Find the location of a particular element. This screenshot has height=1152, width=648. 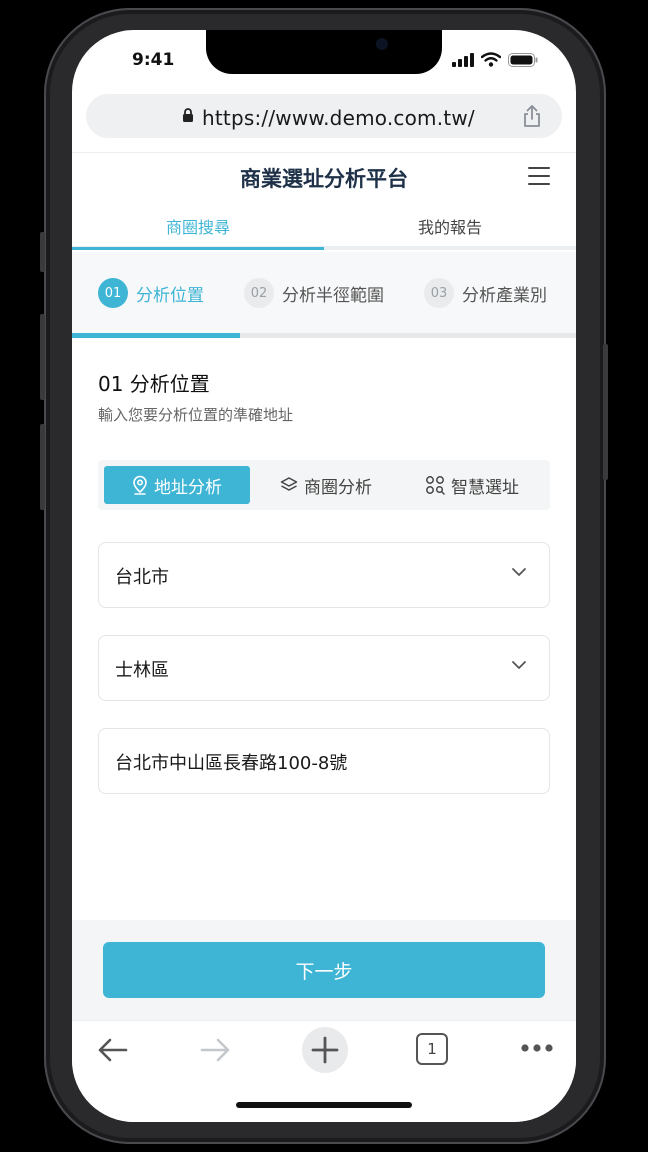

page-title: 商業選址分析平台 is located at coordinates (324, 179).